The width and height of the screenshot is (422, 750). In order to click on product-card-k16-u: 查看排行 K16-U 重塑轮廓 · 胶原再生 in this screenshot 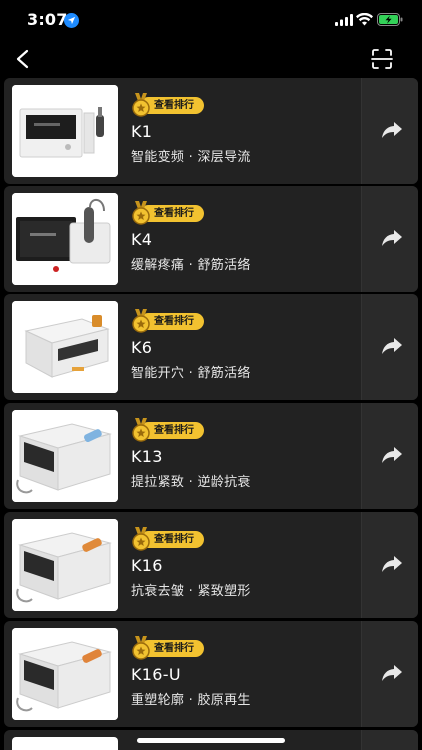, I will do `click(211, 674)`.